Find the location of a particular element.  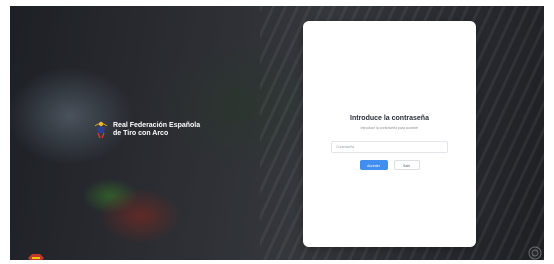

archer-logo-icon is located at coordinates (101, 130).